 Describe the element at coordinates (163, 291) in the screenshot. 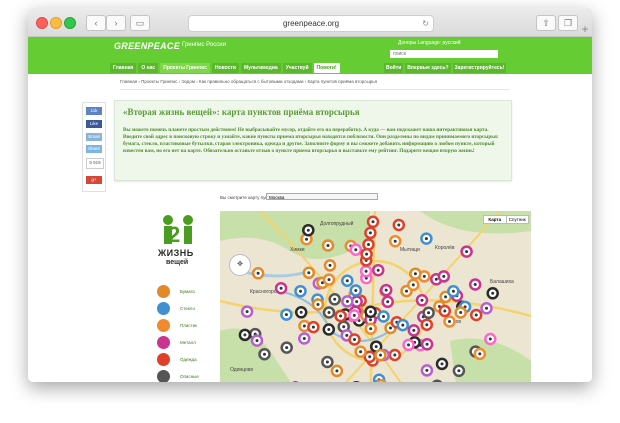

I see `paper-icon` at that location.